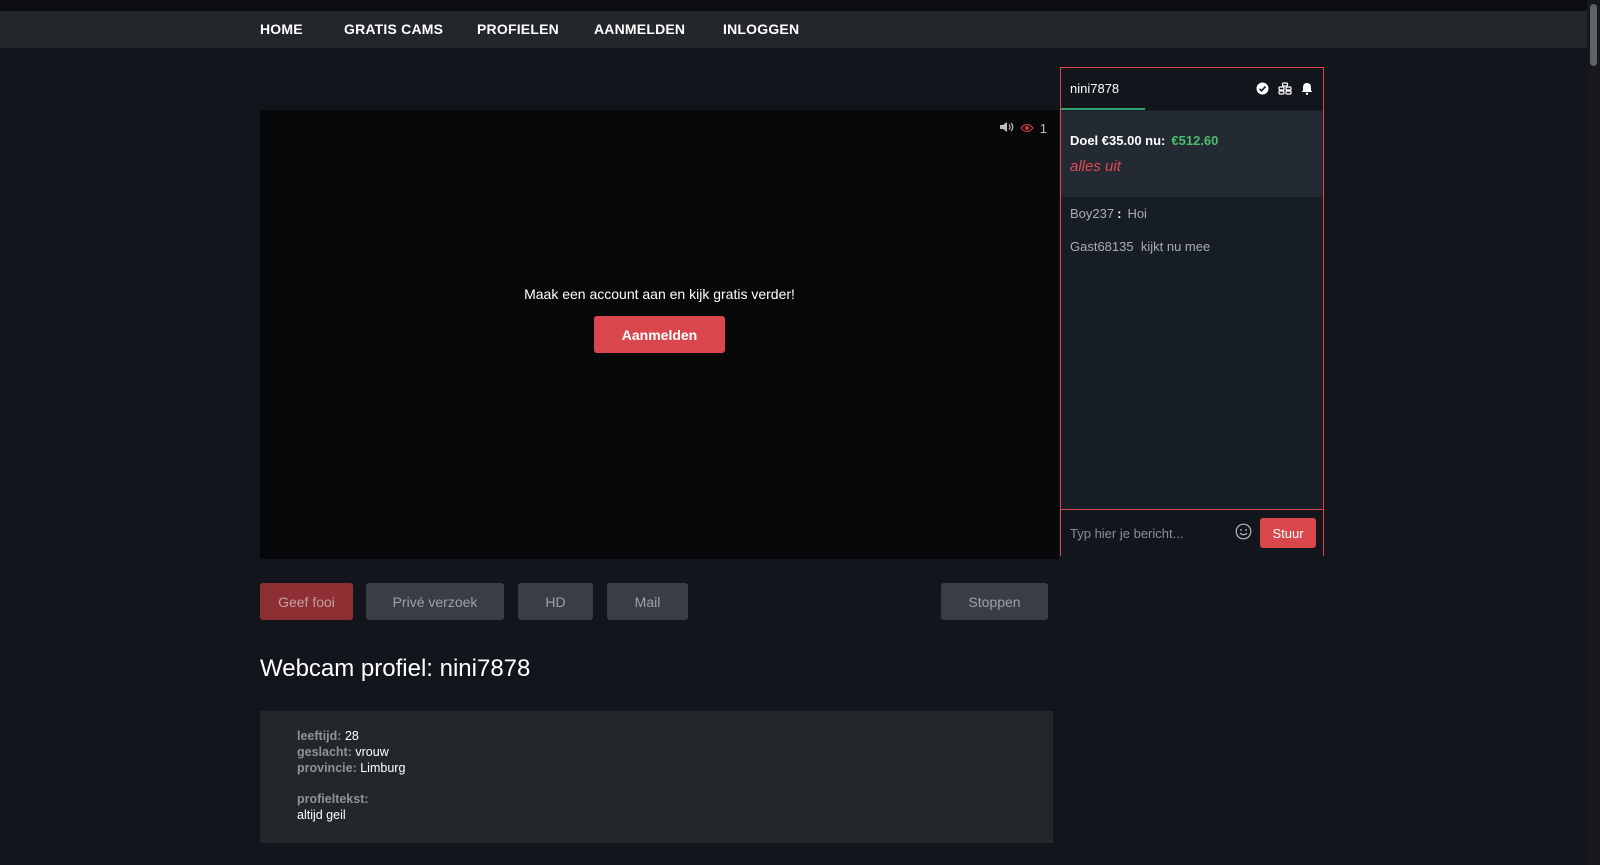  Describe the element at coordinates (306, 601) in the screenshot. I see `tip-button: Geef fooi` at that location.